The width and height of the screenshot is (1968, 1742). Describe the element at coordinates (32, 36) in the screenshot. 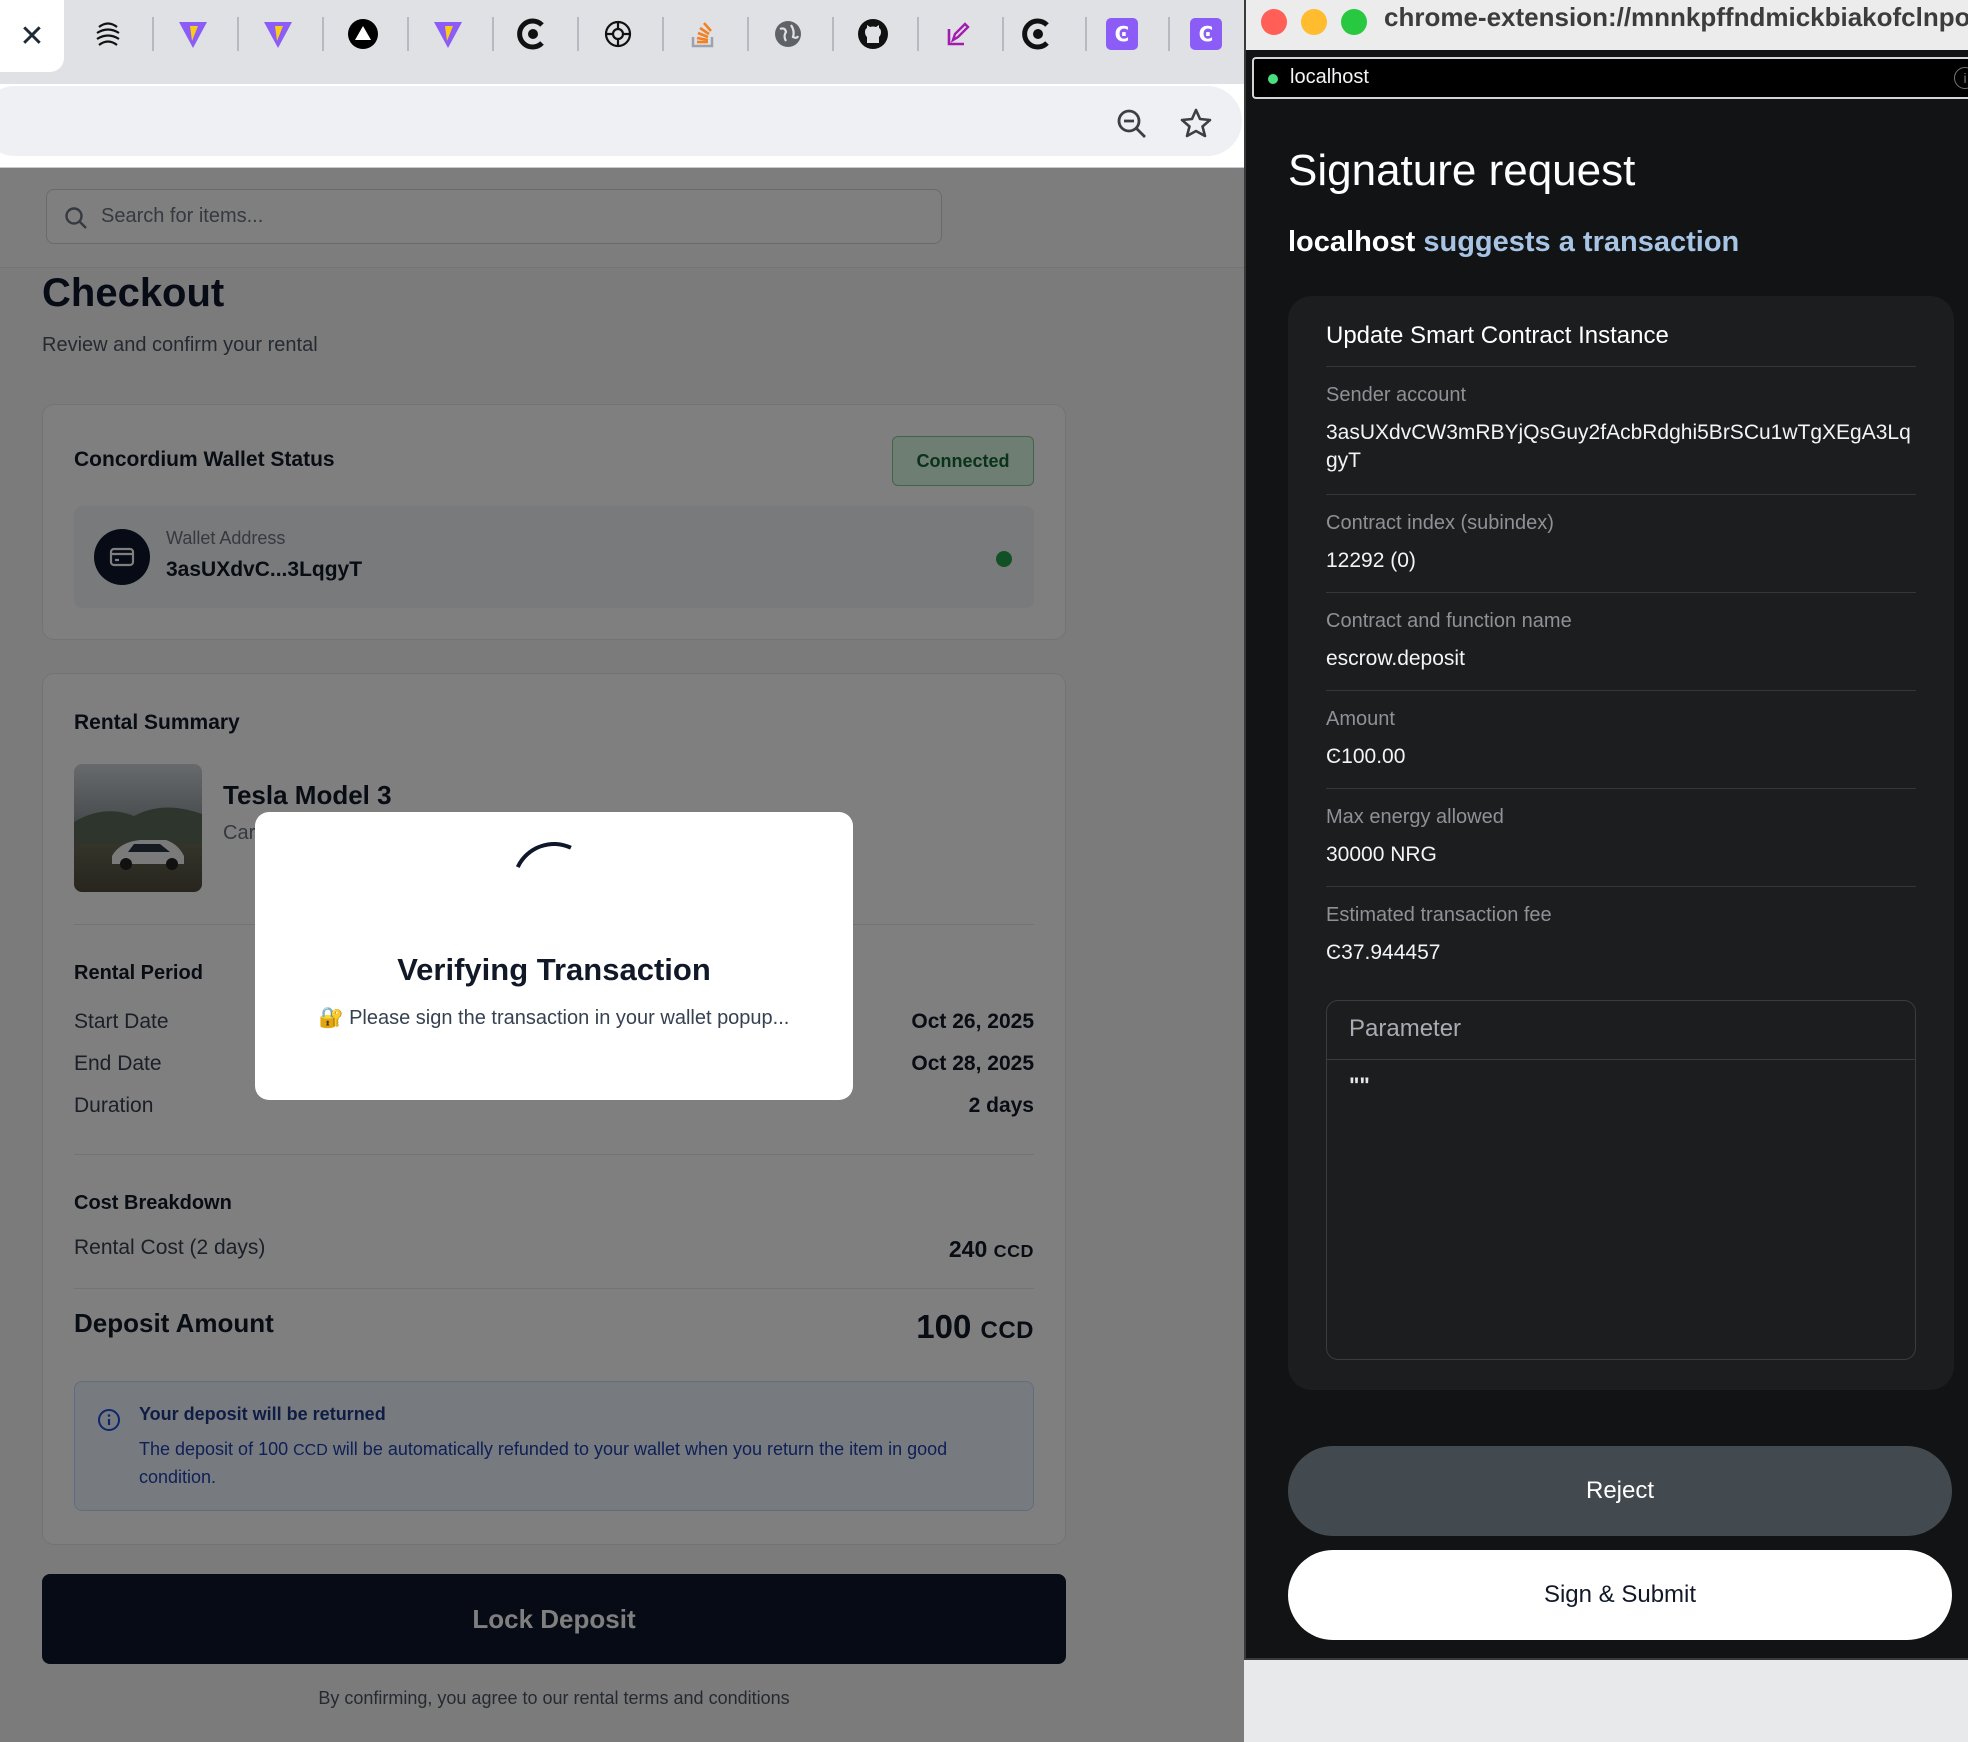

I see `close-tab-button: ✕` at that location.